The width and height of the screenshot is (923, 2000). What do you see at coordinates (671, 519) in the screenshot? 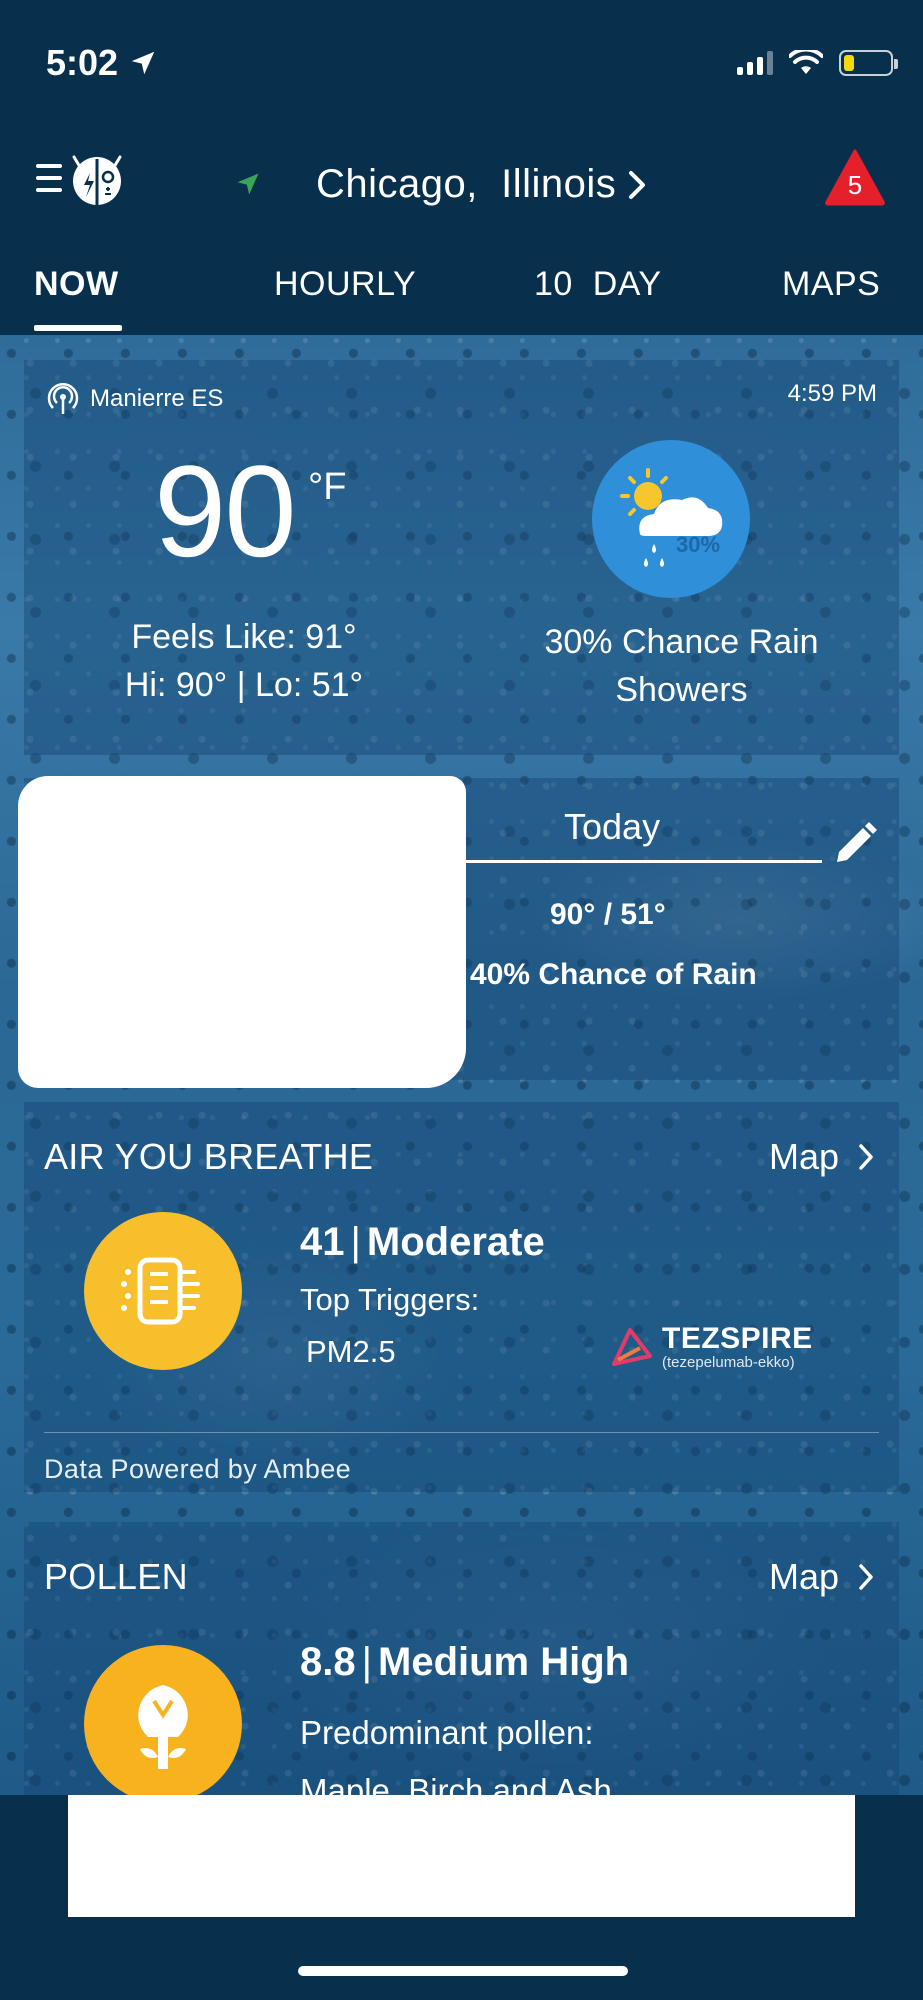
I see `sun-cloud-rain-icon: 30%` at bounding box center [671, 519].